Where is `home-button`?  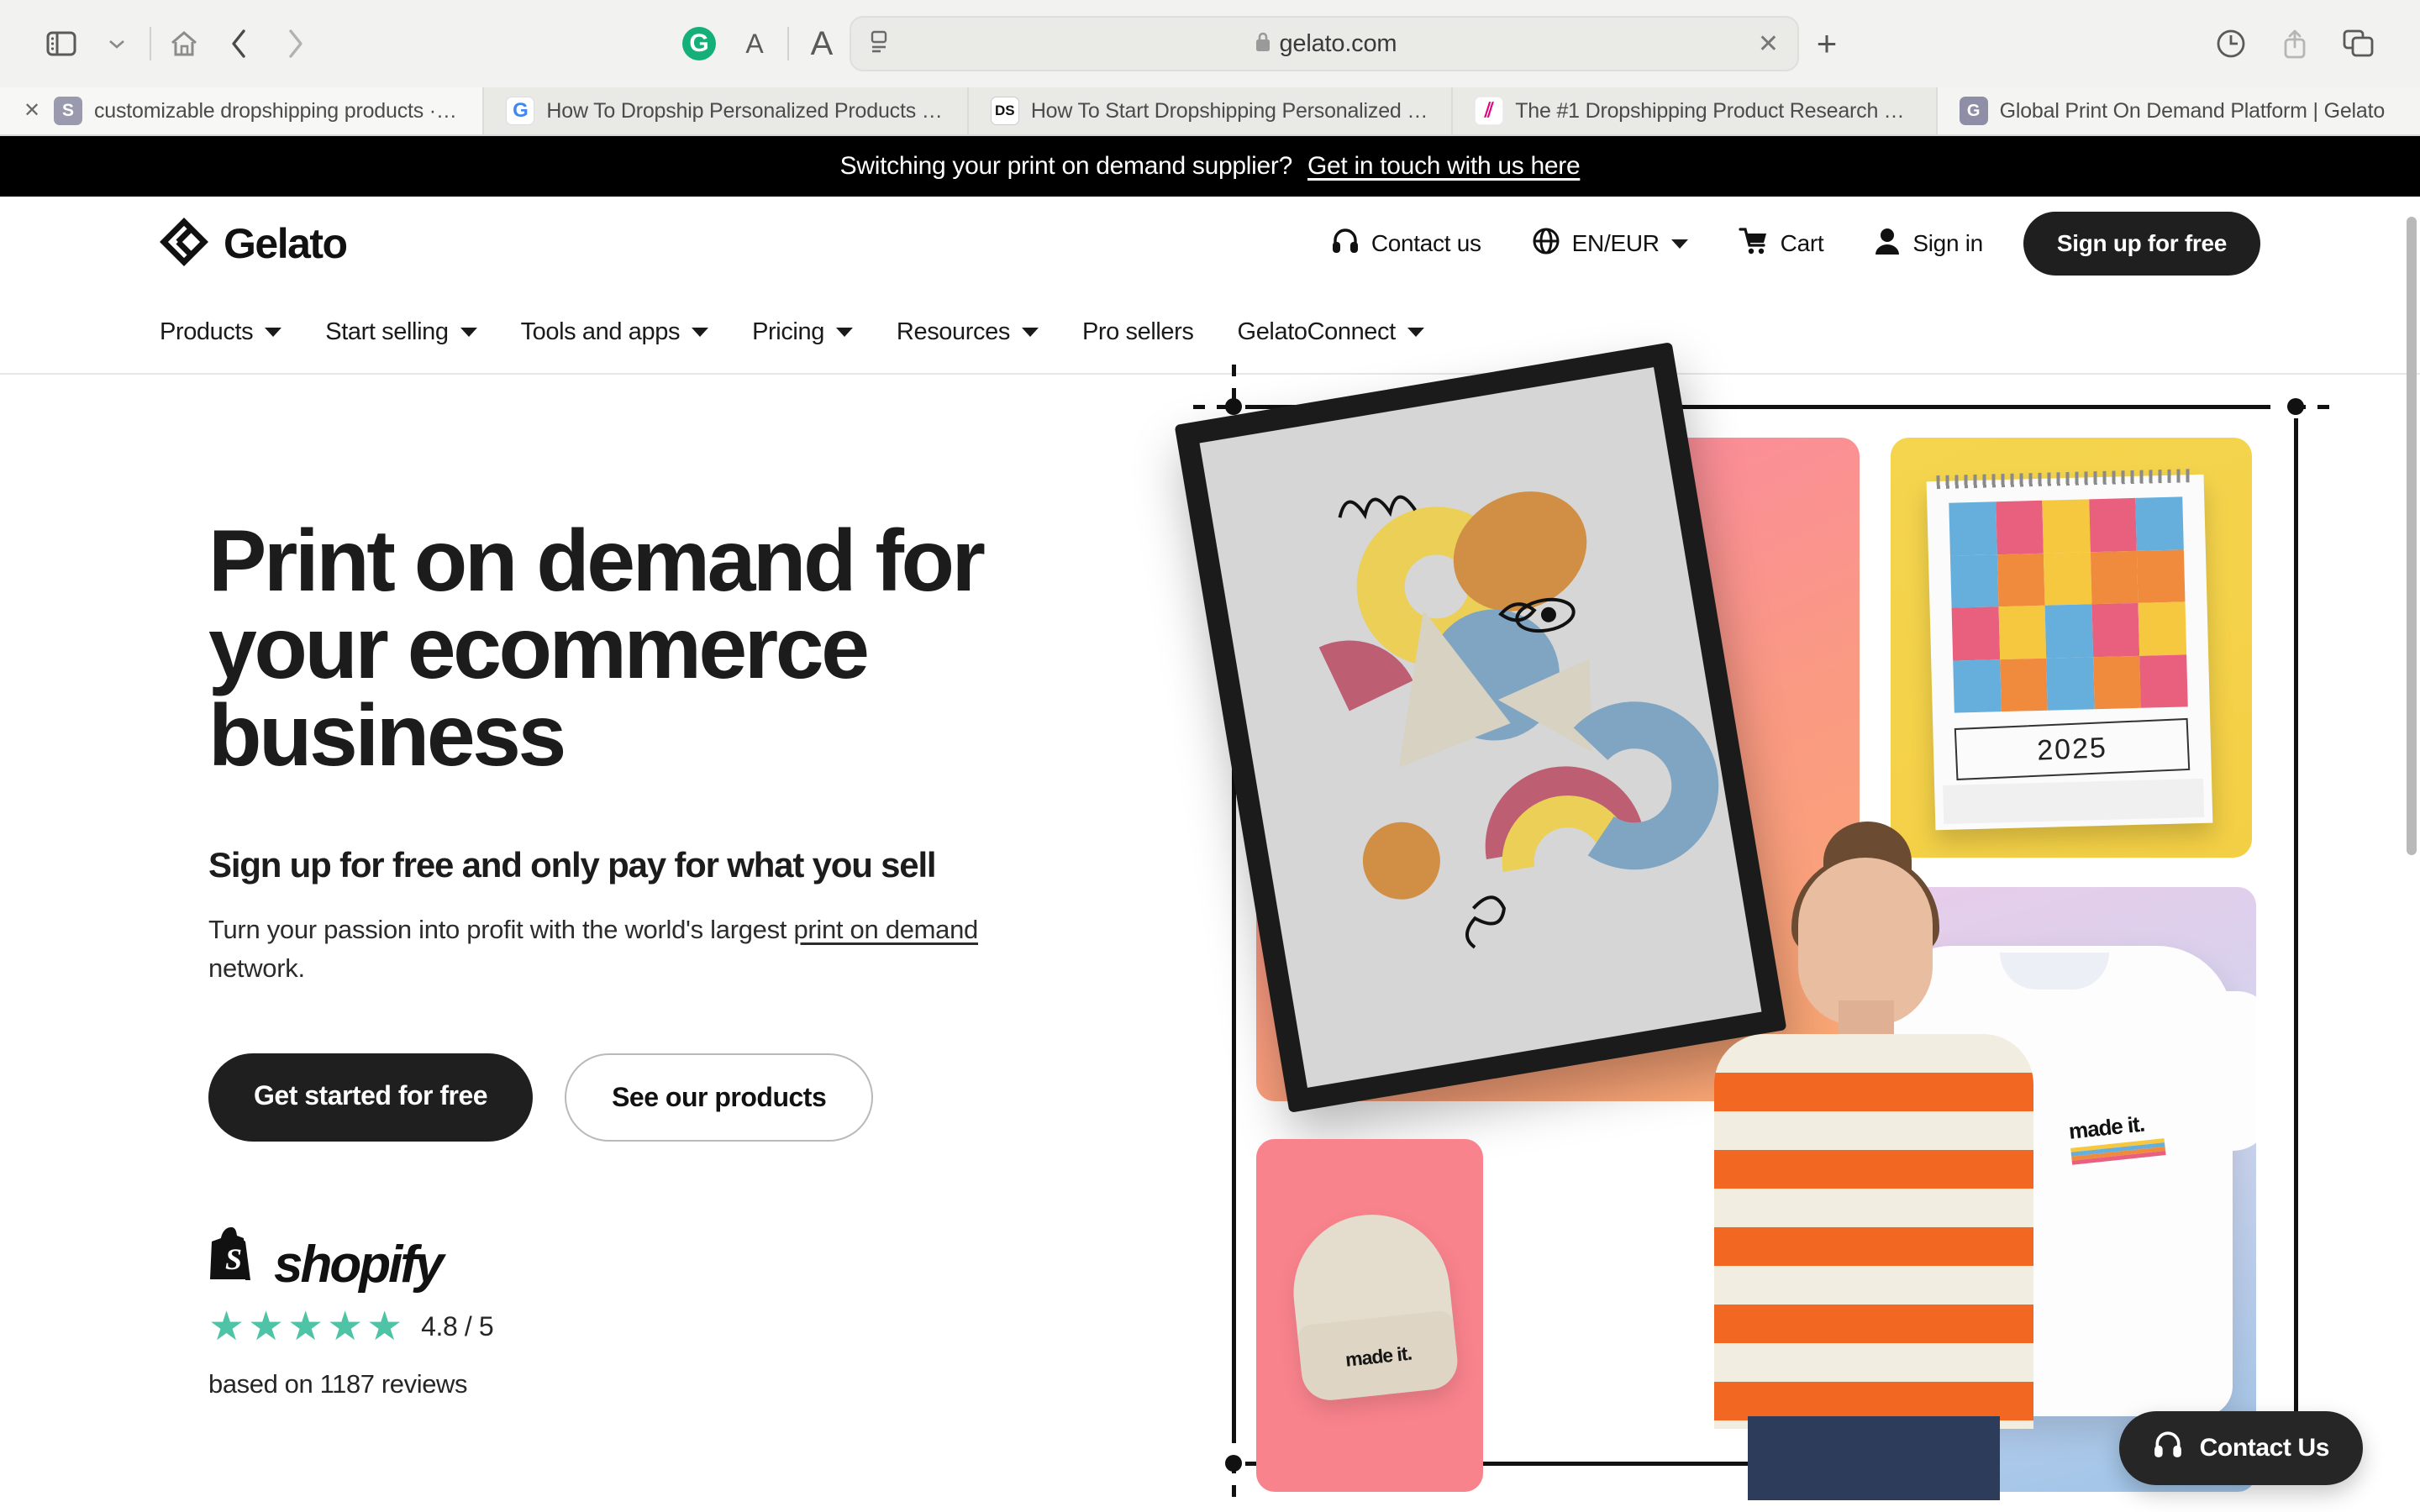
home-button is located at coordinates (184, 43).